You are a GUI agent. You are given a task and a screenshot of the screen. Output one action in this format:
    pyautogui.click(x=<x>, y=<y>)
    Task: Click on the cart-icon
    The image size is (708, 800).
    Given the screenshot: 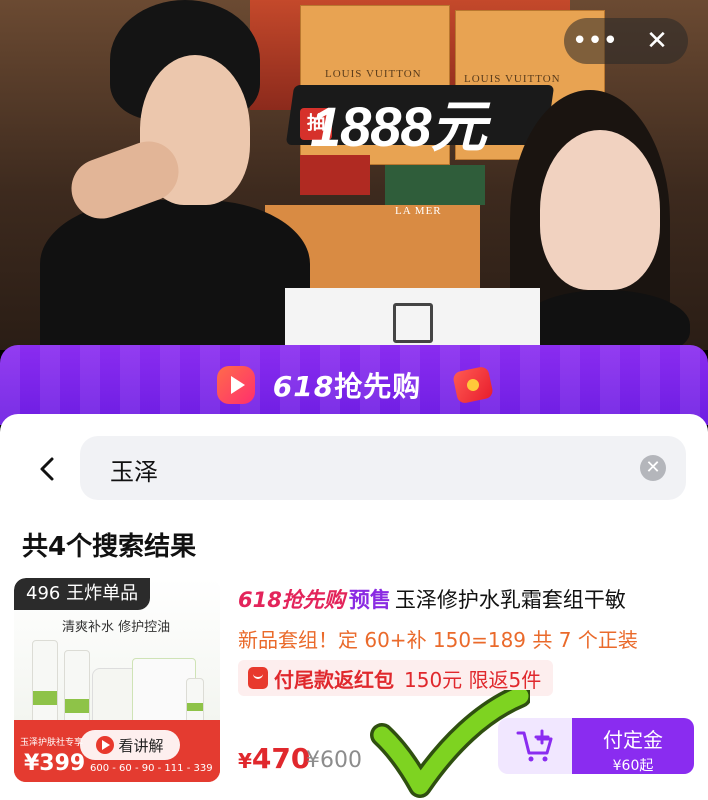 What is the action you would take?
    pyautogui.click(x=534, y=745)
    